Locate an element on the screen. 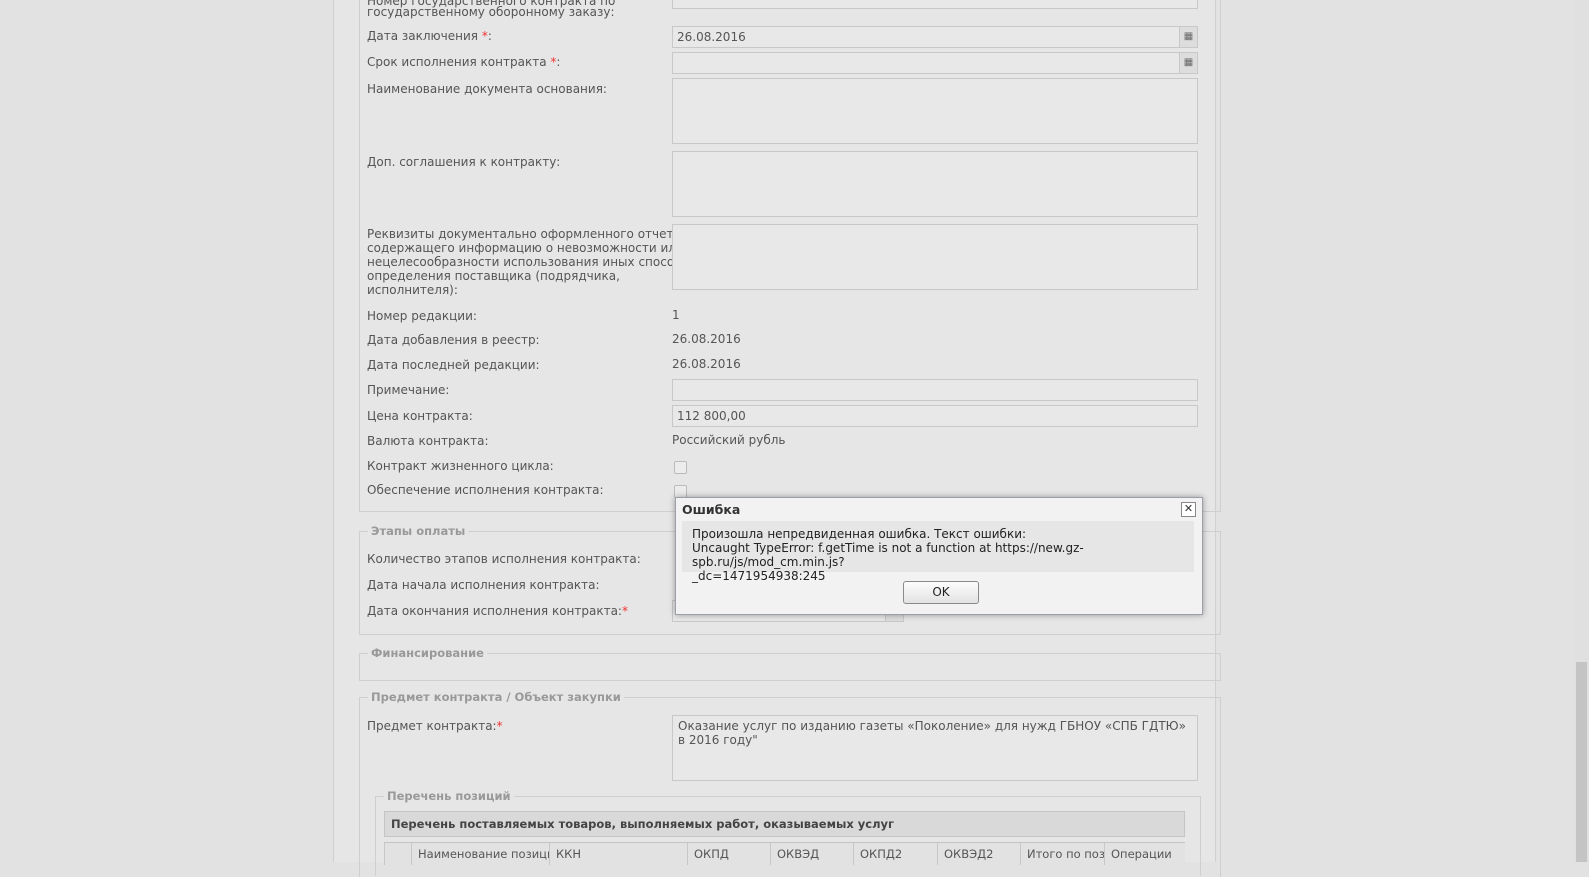 The width and height of the screenshot is (1589, 877). dialog-title: Ошибка is located at coordinates (711, 509).